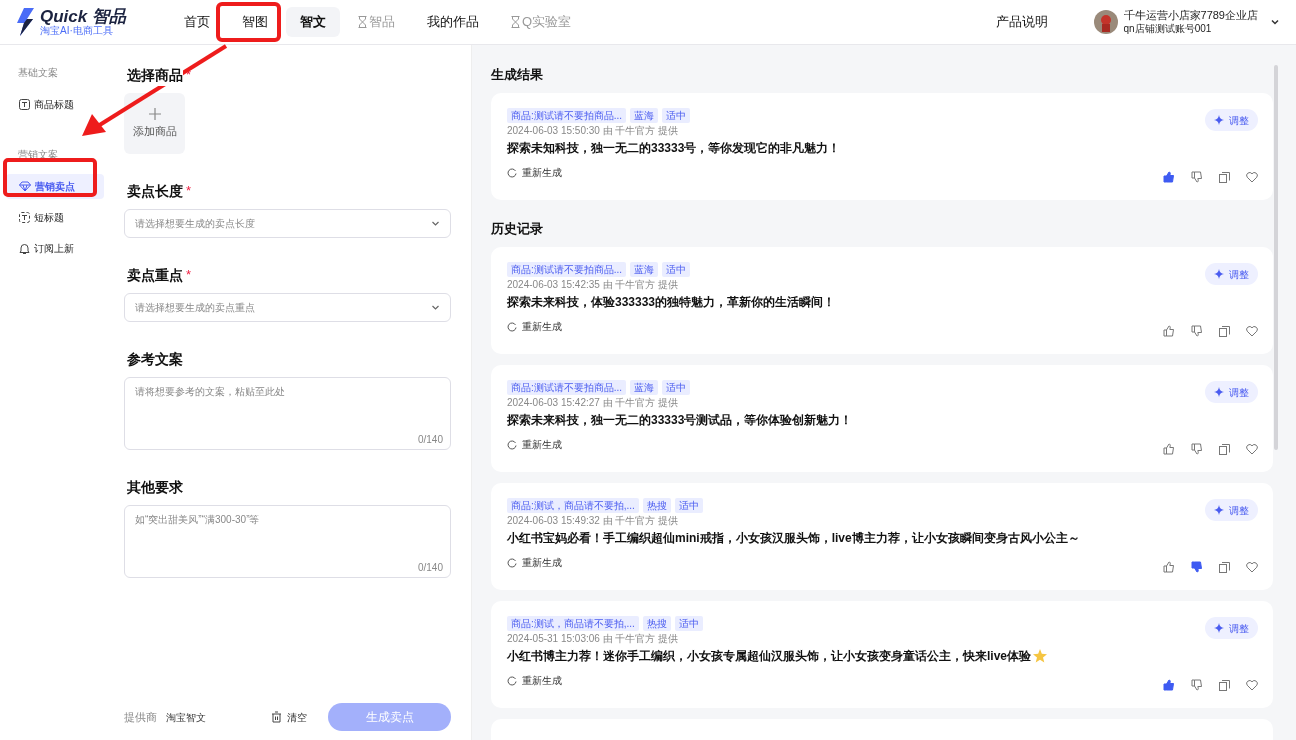 Image resolution: width=1296 pixels, height=740 pixels. Describe the element at coordinates (313, 22) in the screenshot. I see `nav-tab: 智文` at that location.